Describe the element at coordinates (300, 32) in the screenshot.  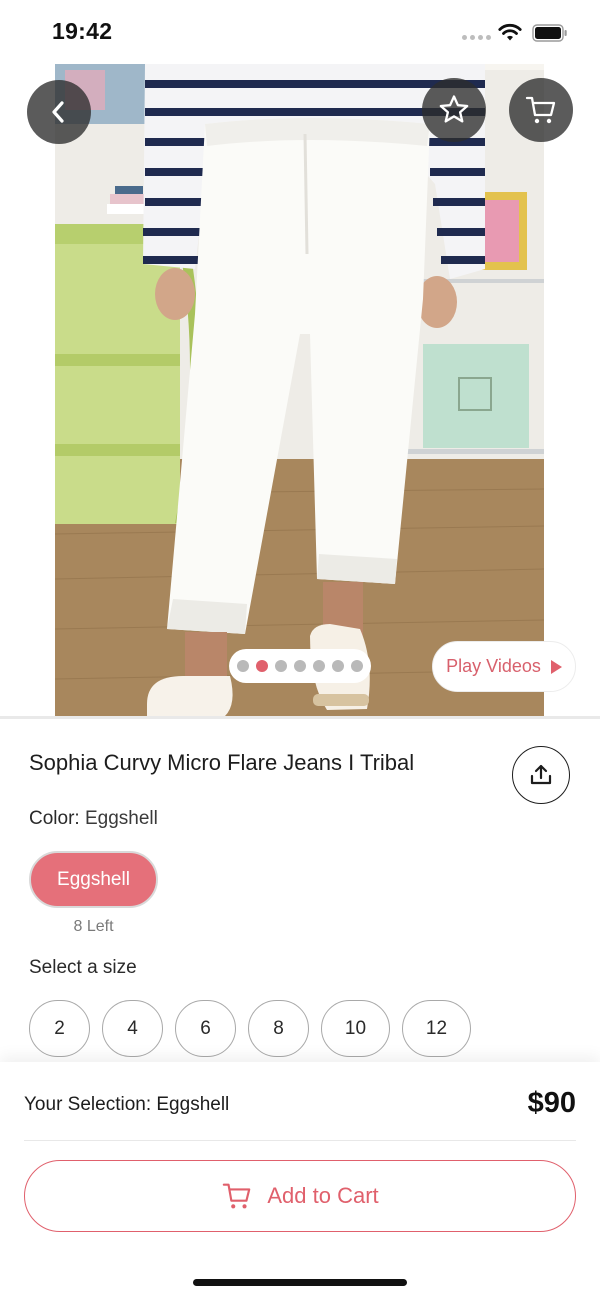
I see `status-bar: 19:42` at that location.